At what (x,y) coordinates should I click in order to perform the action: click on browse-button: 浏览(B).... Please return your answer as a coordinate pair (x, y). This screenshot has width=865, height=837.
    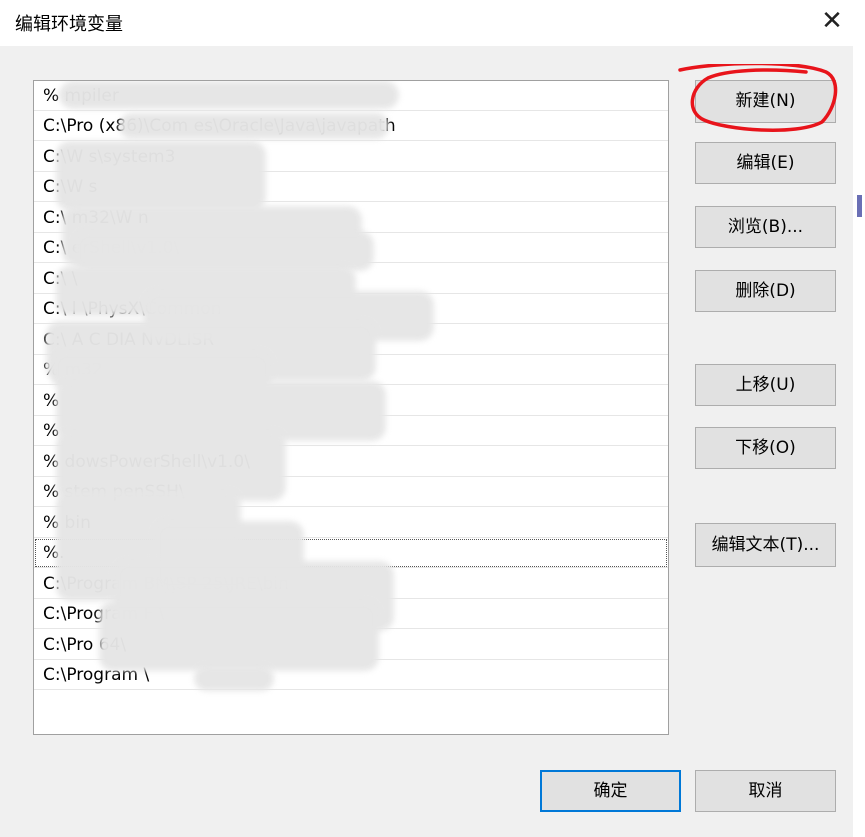
    Looking at the image, I should click on (765, 227).